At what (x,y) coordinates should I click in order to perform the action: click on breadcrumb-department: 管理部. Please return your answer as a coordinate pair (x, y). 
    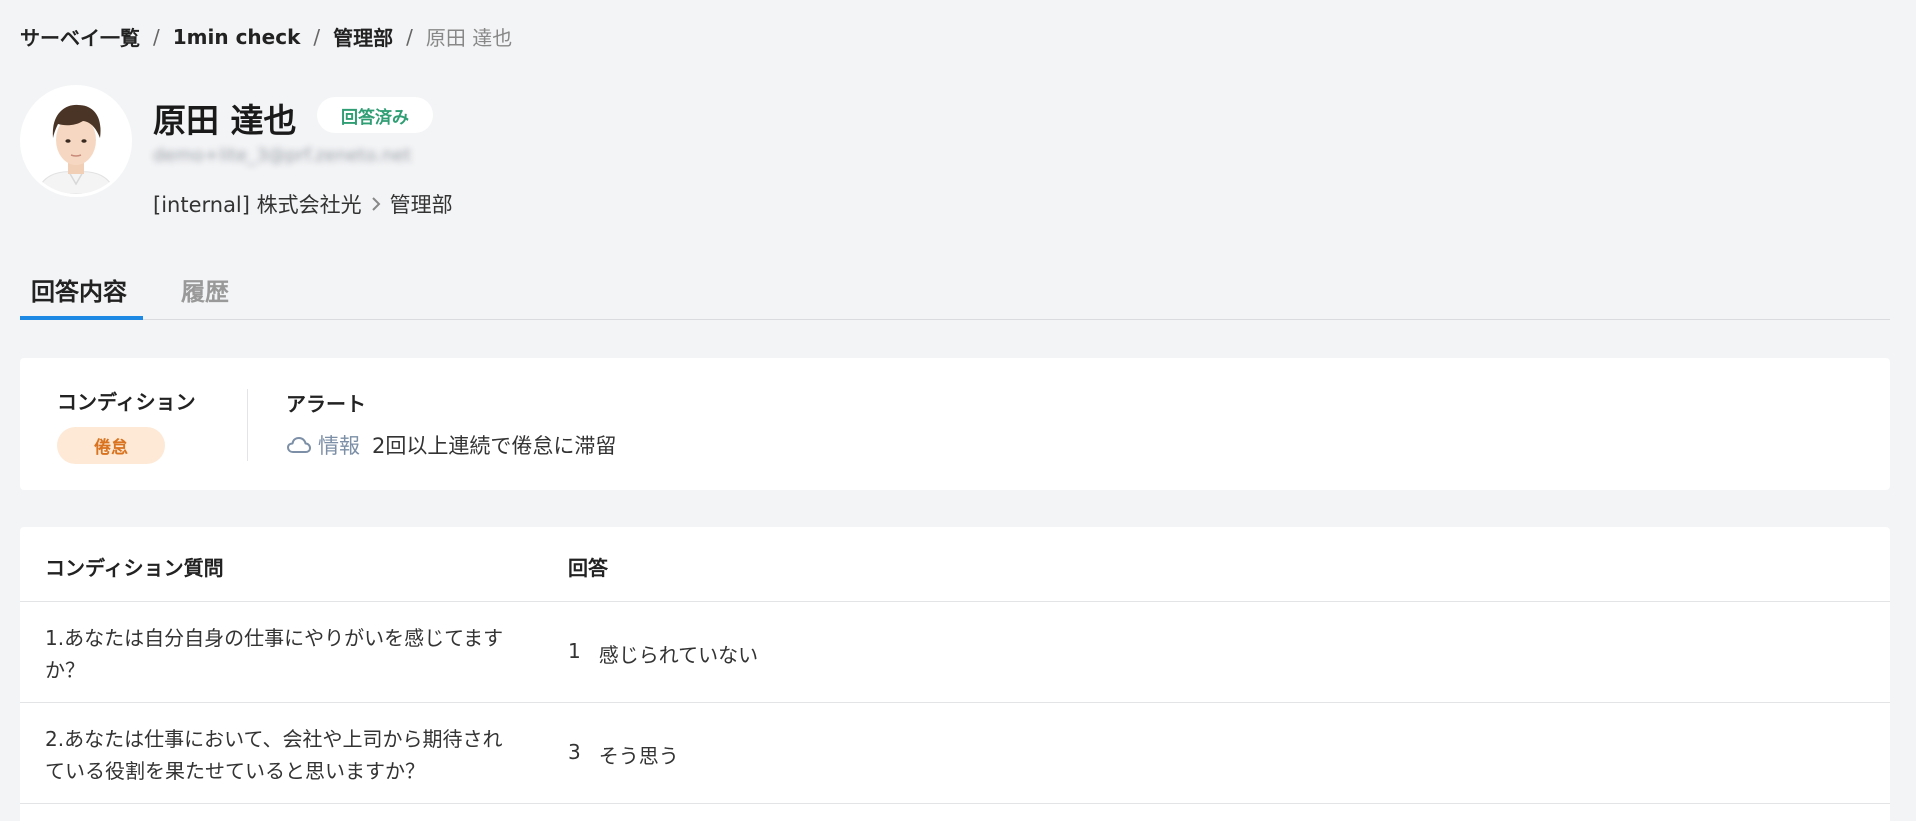
    Looking at the image, I should click on (363, 36).